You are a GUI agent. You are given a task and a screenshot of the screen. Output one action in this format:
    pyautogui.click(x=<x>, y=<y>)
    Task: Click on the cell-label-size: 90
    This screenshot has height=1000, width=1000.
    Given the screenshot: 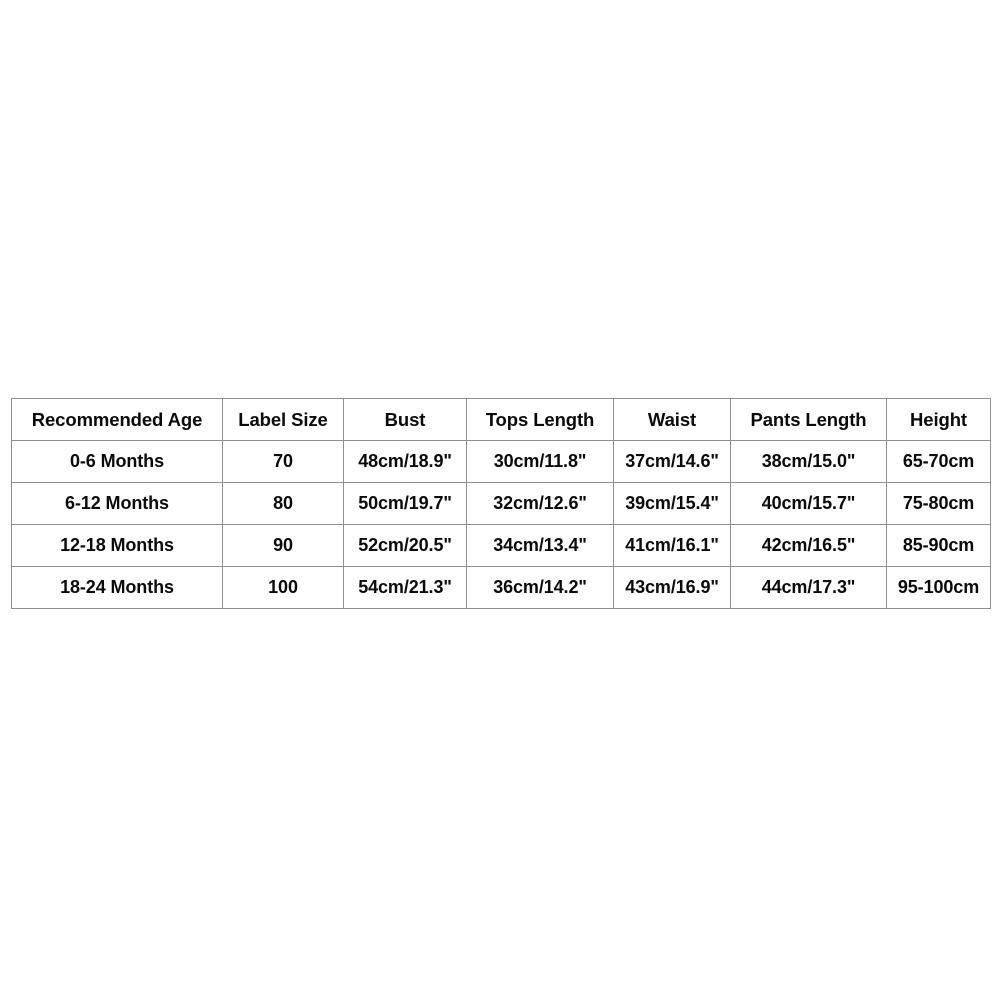 What is the action you would take?
    pyautogui.click(x=283, y=545)
    